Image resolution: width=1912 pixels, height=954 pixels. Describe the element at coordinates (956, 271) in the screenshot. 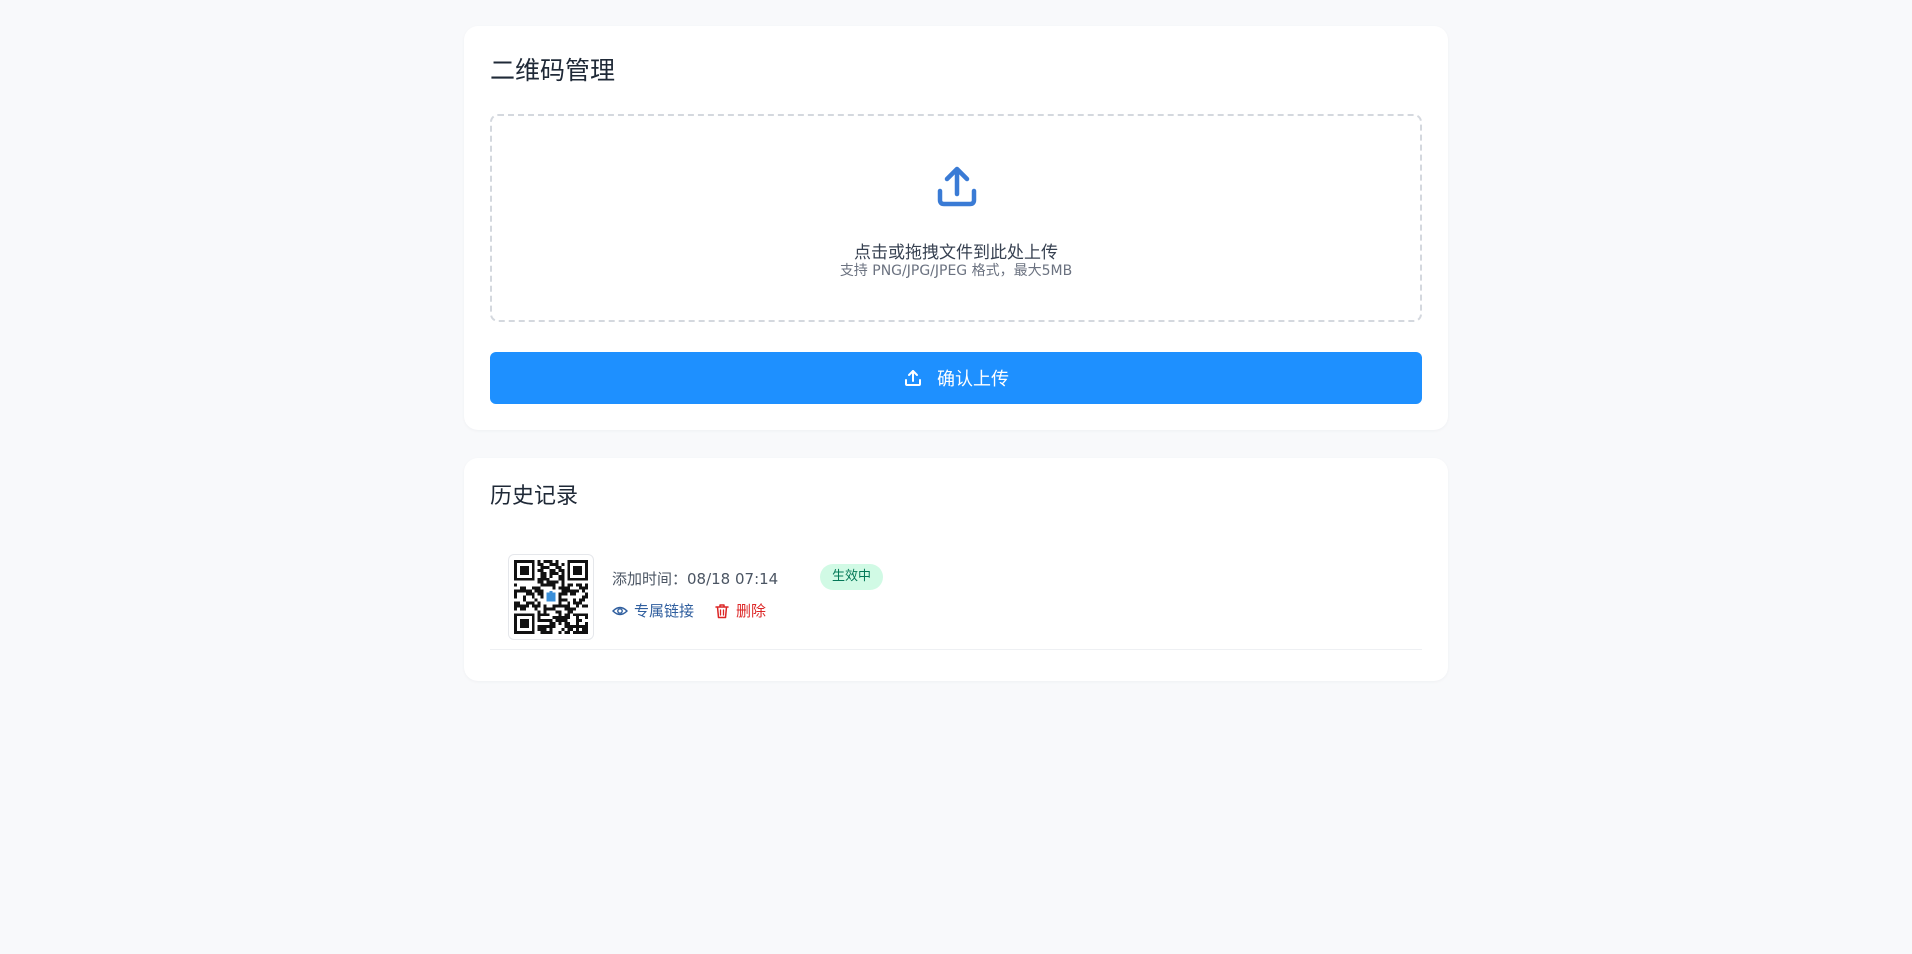

I see `dropzone-hint: 支持 PNG/JPG/JPEG 格式，最大5MB` at that location.